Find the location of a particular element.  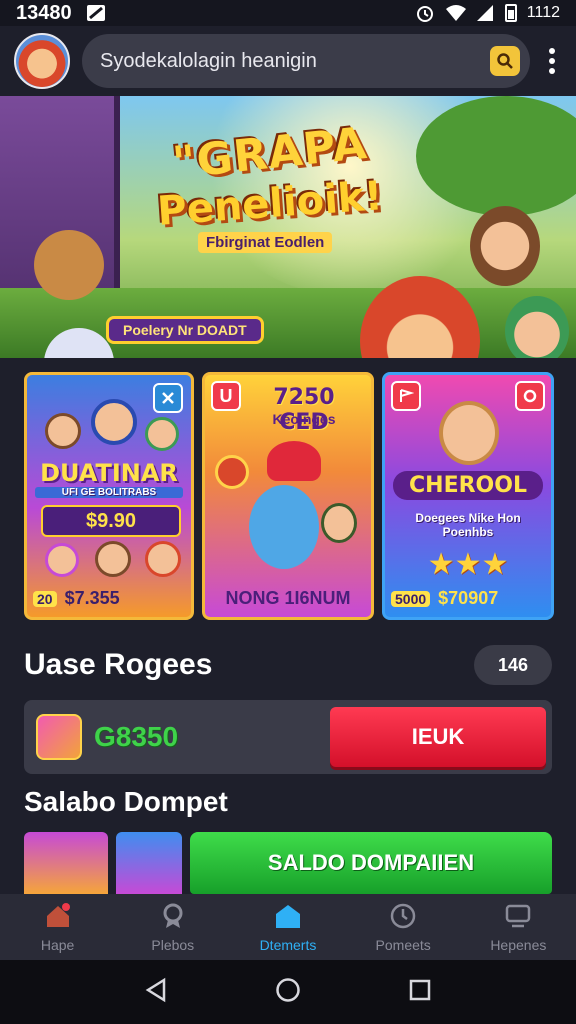

nav-label: Dtemerts is located at coordinates (288, 945).